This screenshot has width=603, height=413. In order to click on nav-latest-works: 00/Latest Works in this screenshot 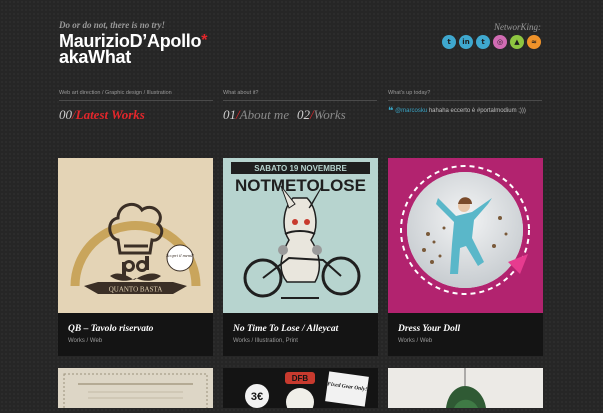, I will do `click(102, 115)`.